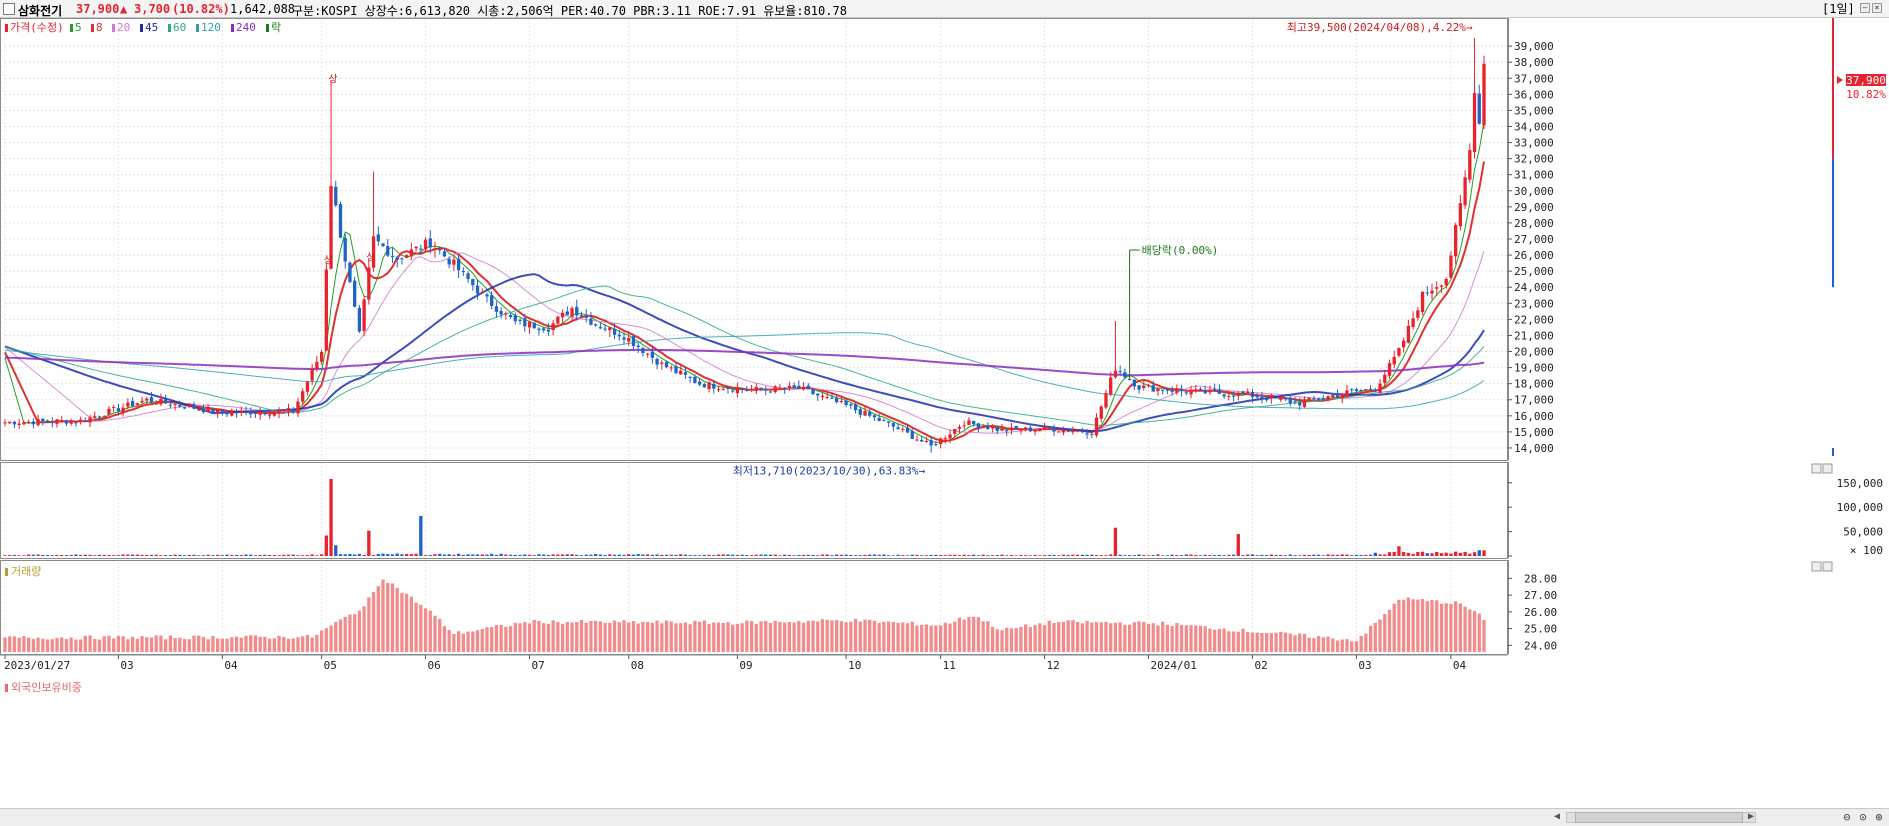  What do you see at coordinates (1557, 816) in the screenshot?
I see `scroll-left-icon: ◀` at bounding box center [1557, 816].